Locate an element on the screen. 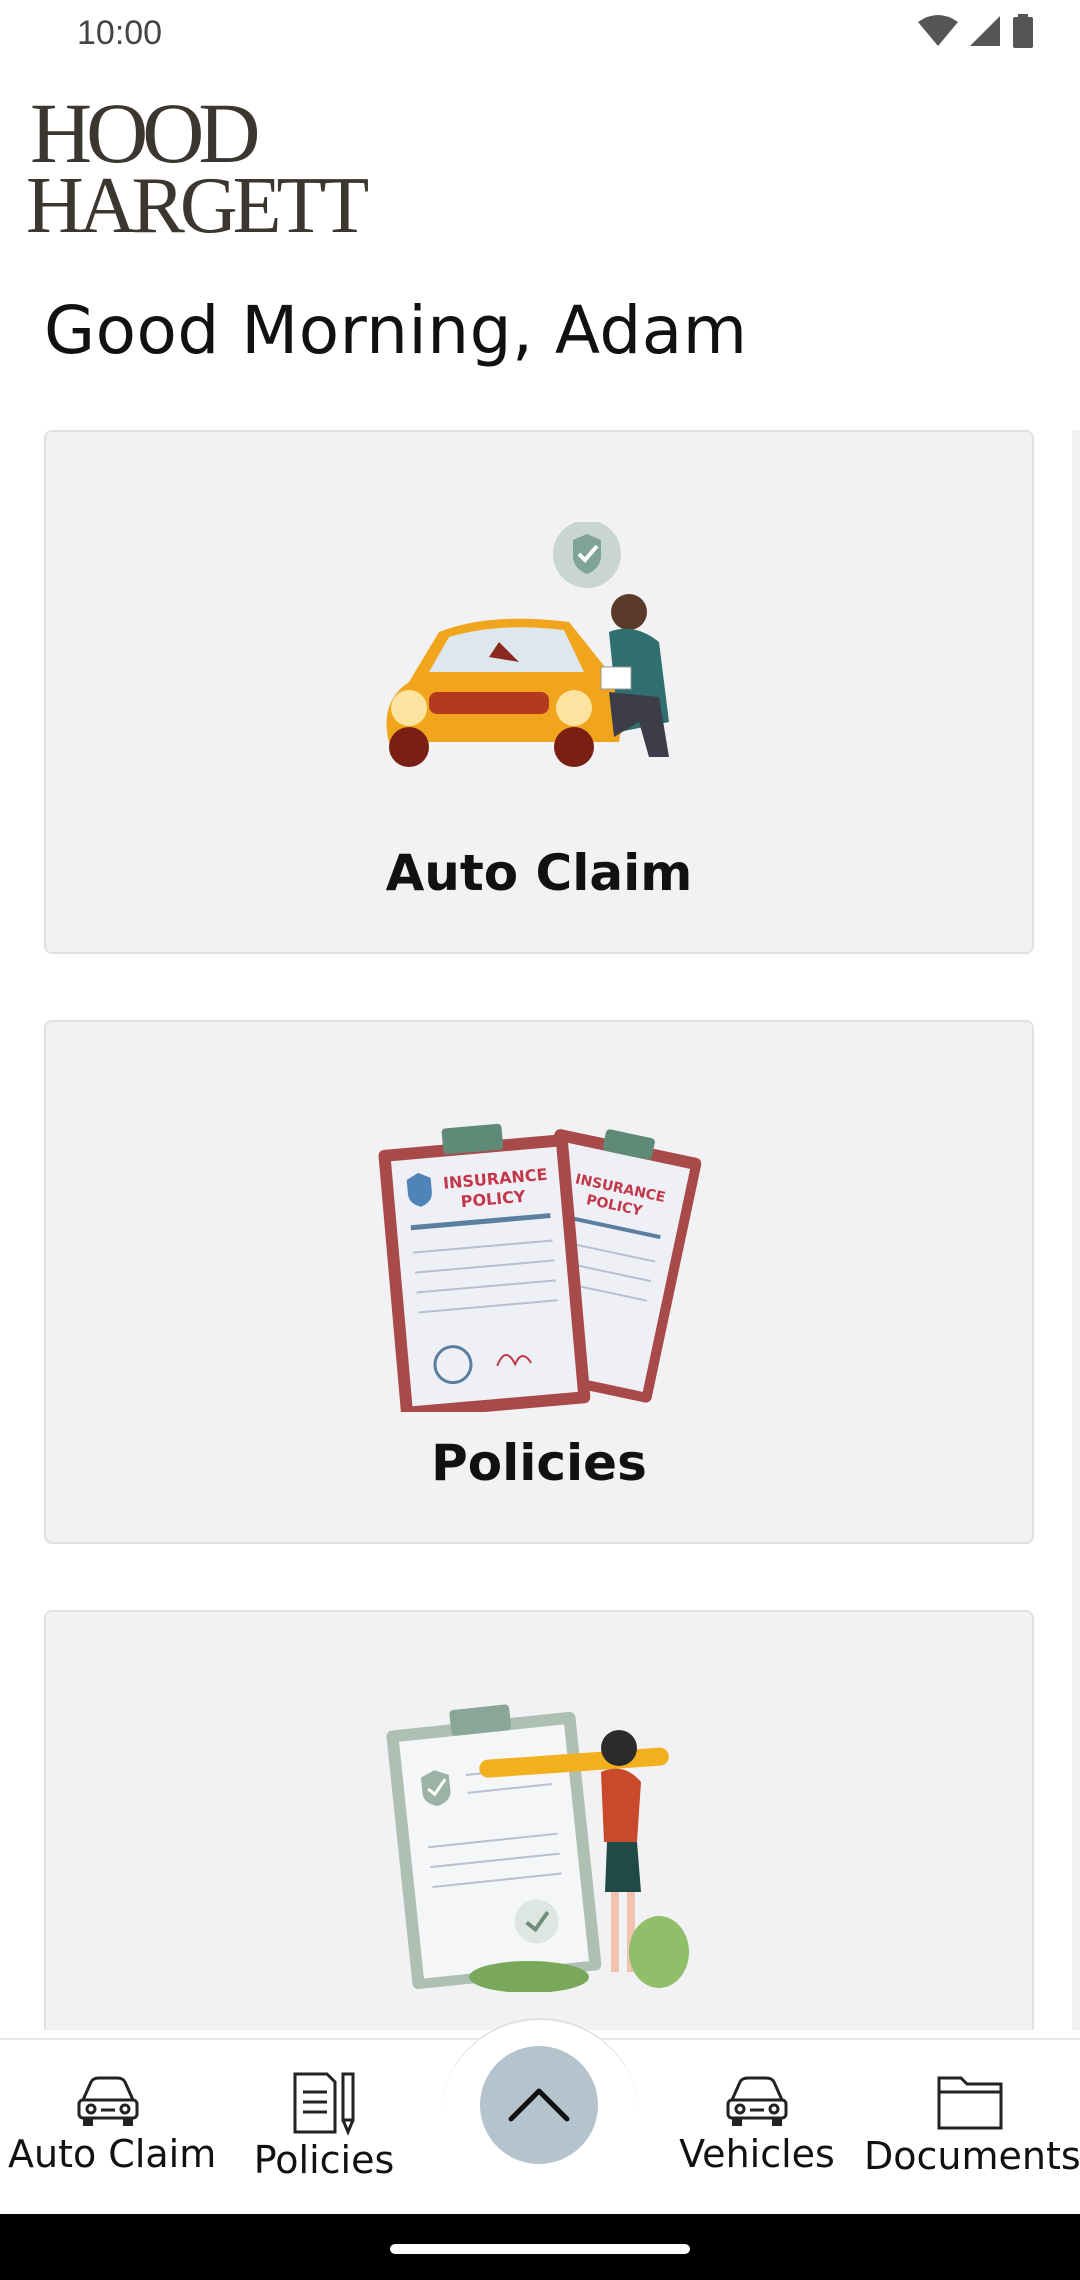  nav-item-policies: Policies is located at coordinates (324, 2126).